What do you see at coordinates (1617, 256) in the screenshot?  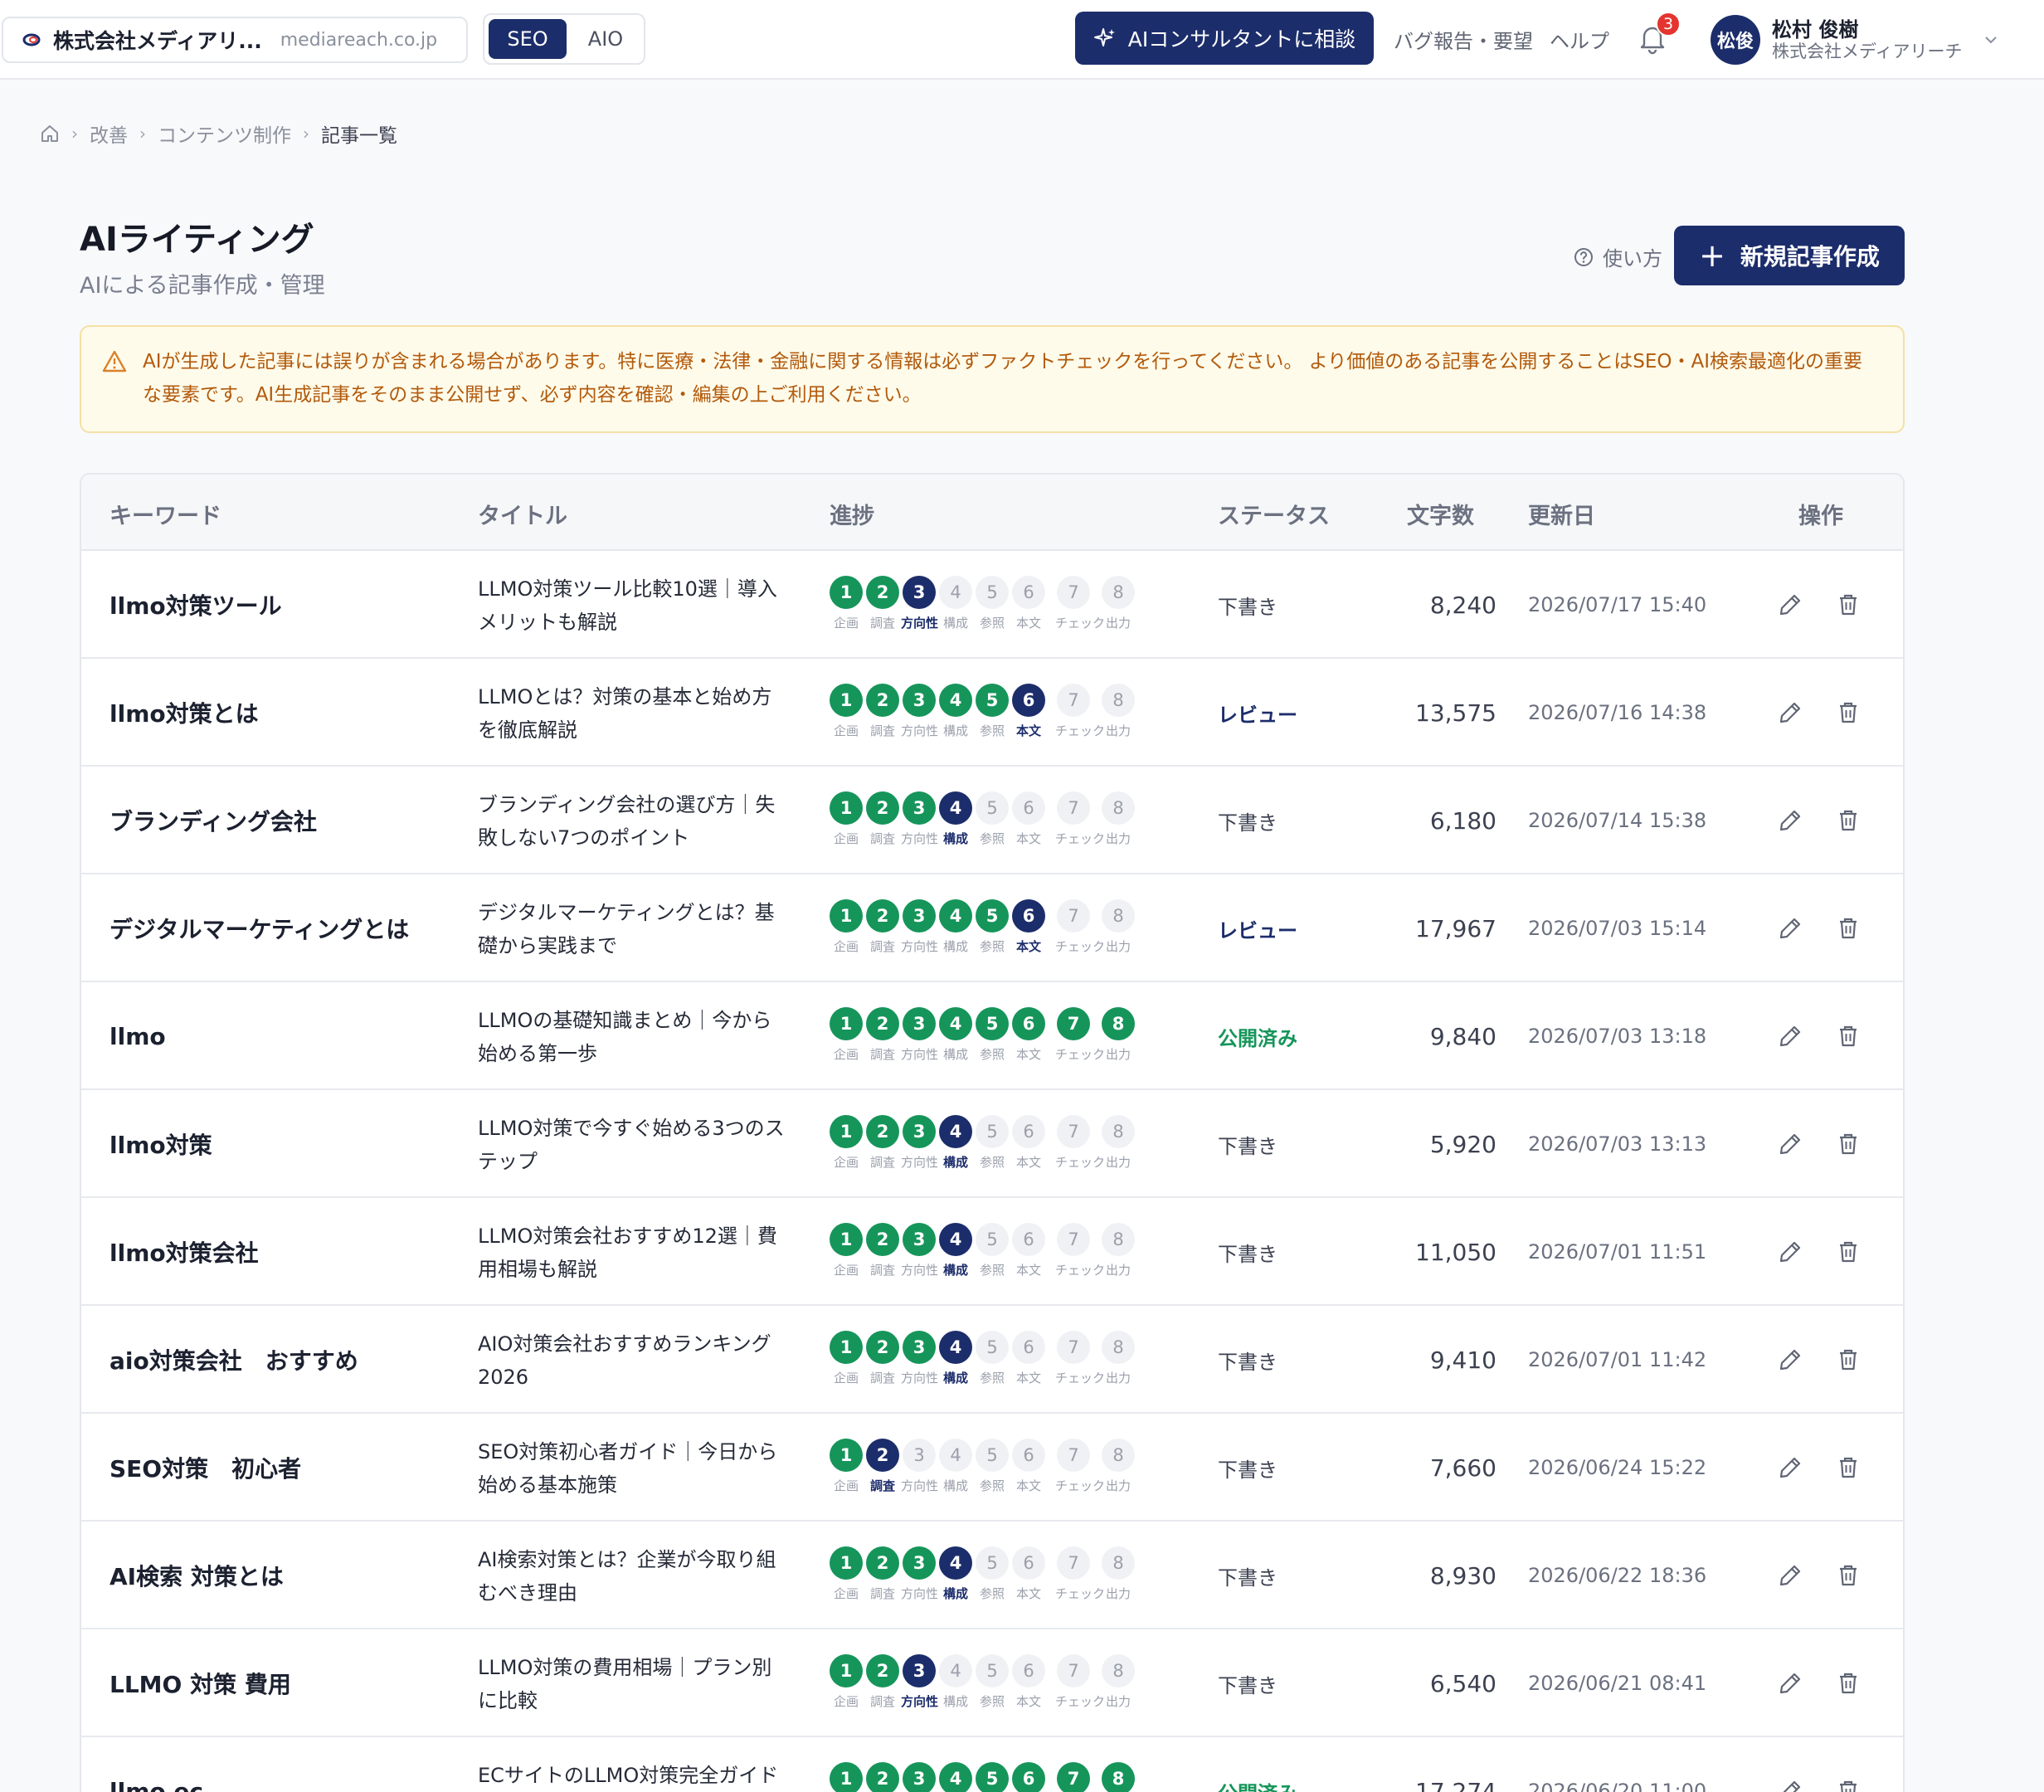 I see `usage-help-link: 使い方` at bounding box center [1617, 256].